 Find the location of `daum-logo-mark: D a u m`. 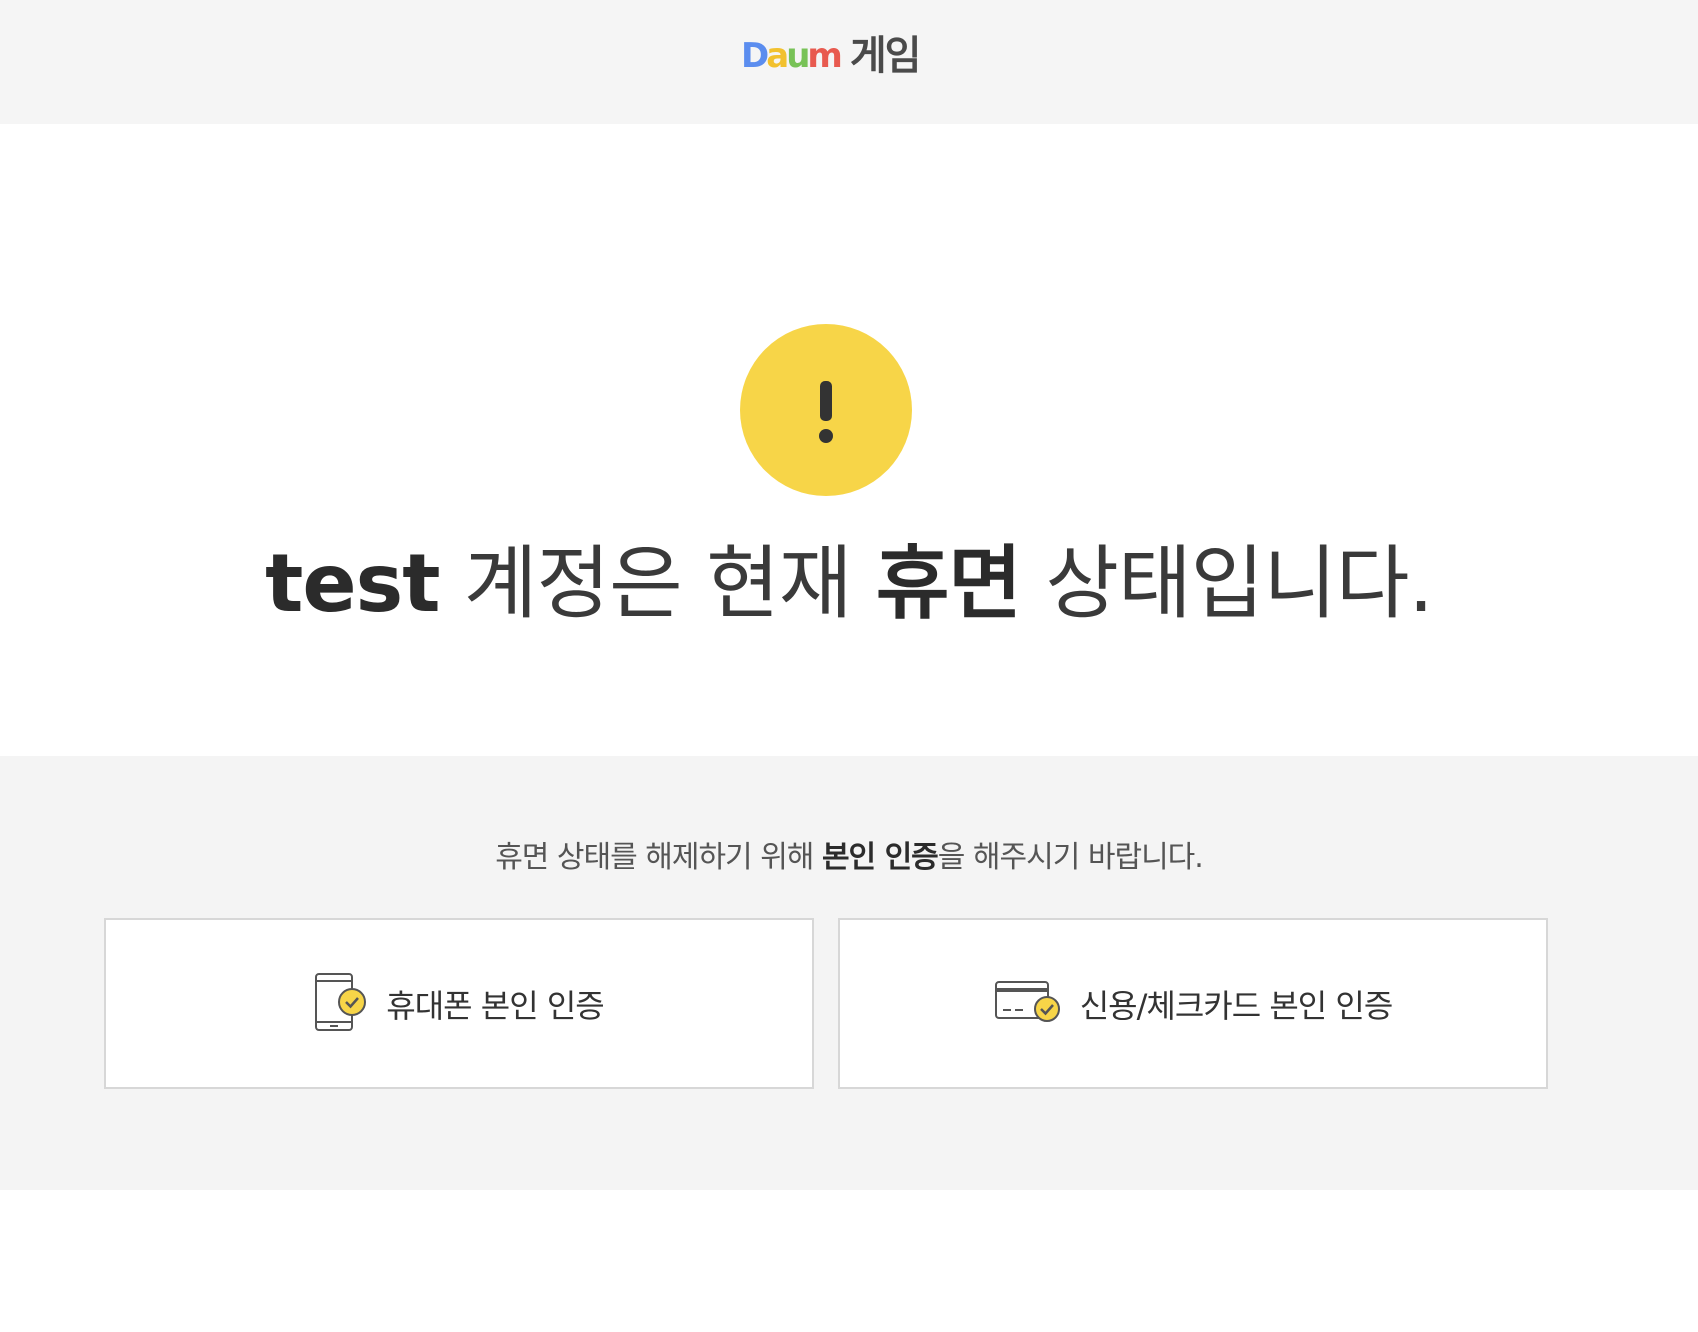

daum-logo-mark: D a u m is located at coordinates (792, 56).